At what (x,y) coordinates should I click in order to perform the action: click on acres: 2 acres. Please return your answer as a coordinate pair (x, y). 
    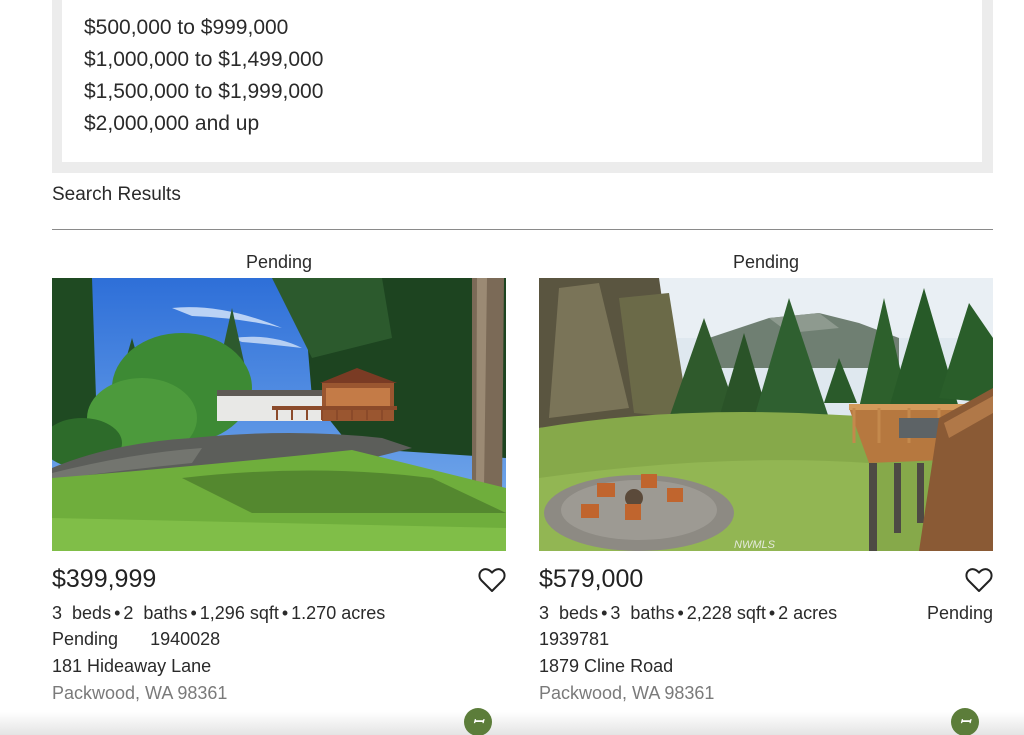
    Looking at the image, I should click on (808, 613).